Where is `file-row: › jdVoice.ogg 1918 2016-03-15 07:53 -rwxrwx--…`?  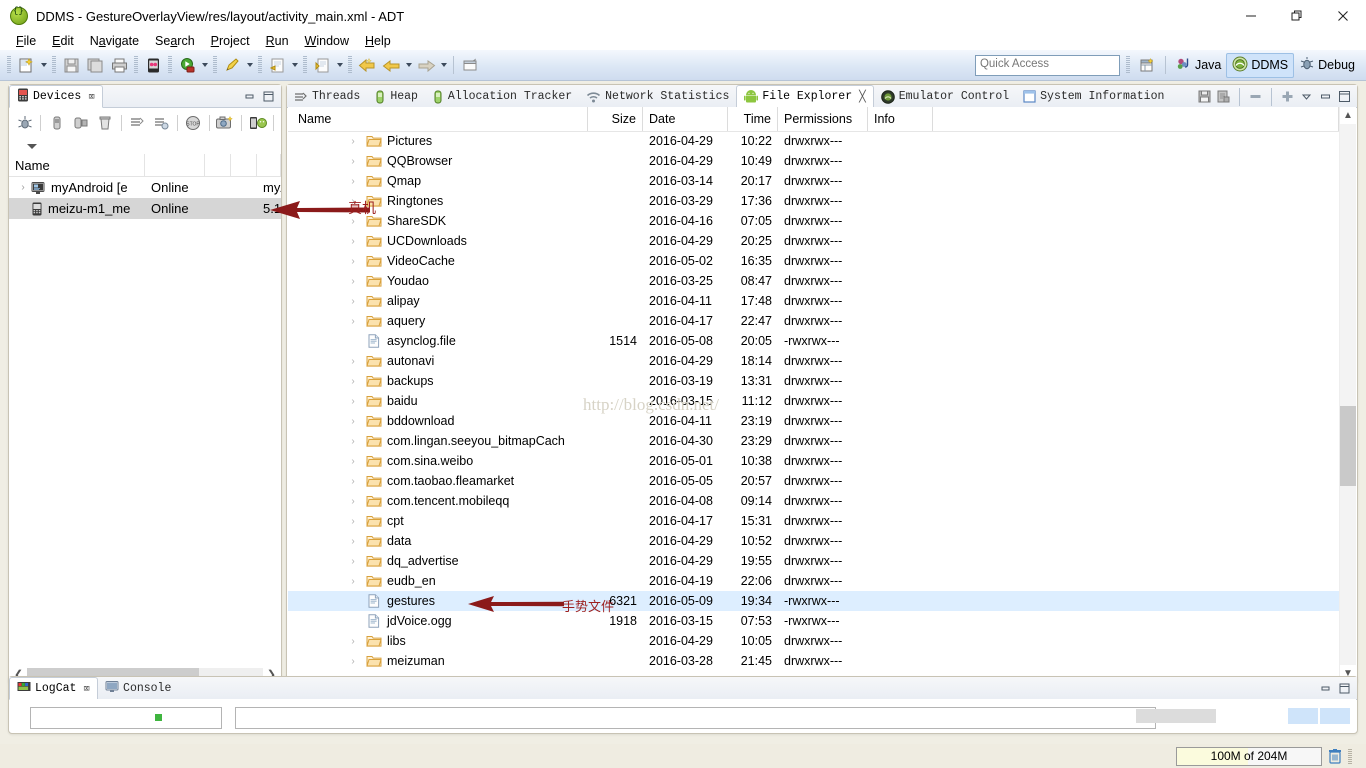
file-row: › jdVoice.ogg 1918 2016-03-15 07:53 -rwxrwx--… is located at coordinates (813, 621).